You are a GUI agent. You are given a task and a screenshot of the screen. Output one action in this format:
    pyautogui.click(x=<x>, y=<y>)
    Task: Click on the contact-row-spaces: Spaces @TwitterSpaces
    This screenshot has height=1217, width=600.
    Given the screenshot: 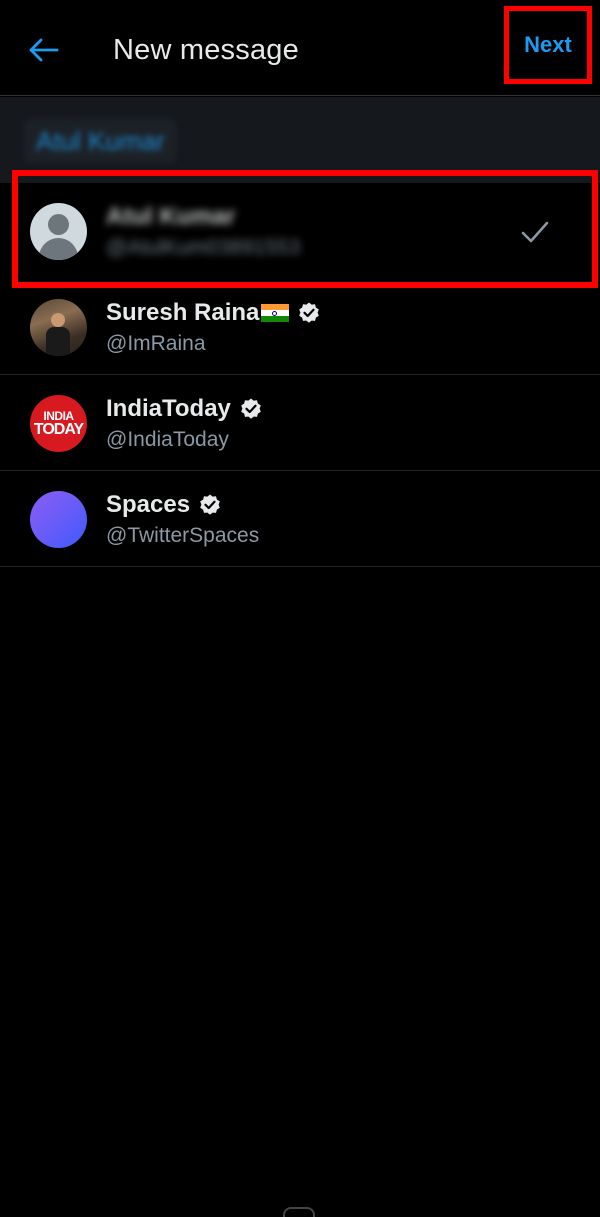 What is the action you would take?
    pyautogui.click(x=300, y=519)
    